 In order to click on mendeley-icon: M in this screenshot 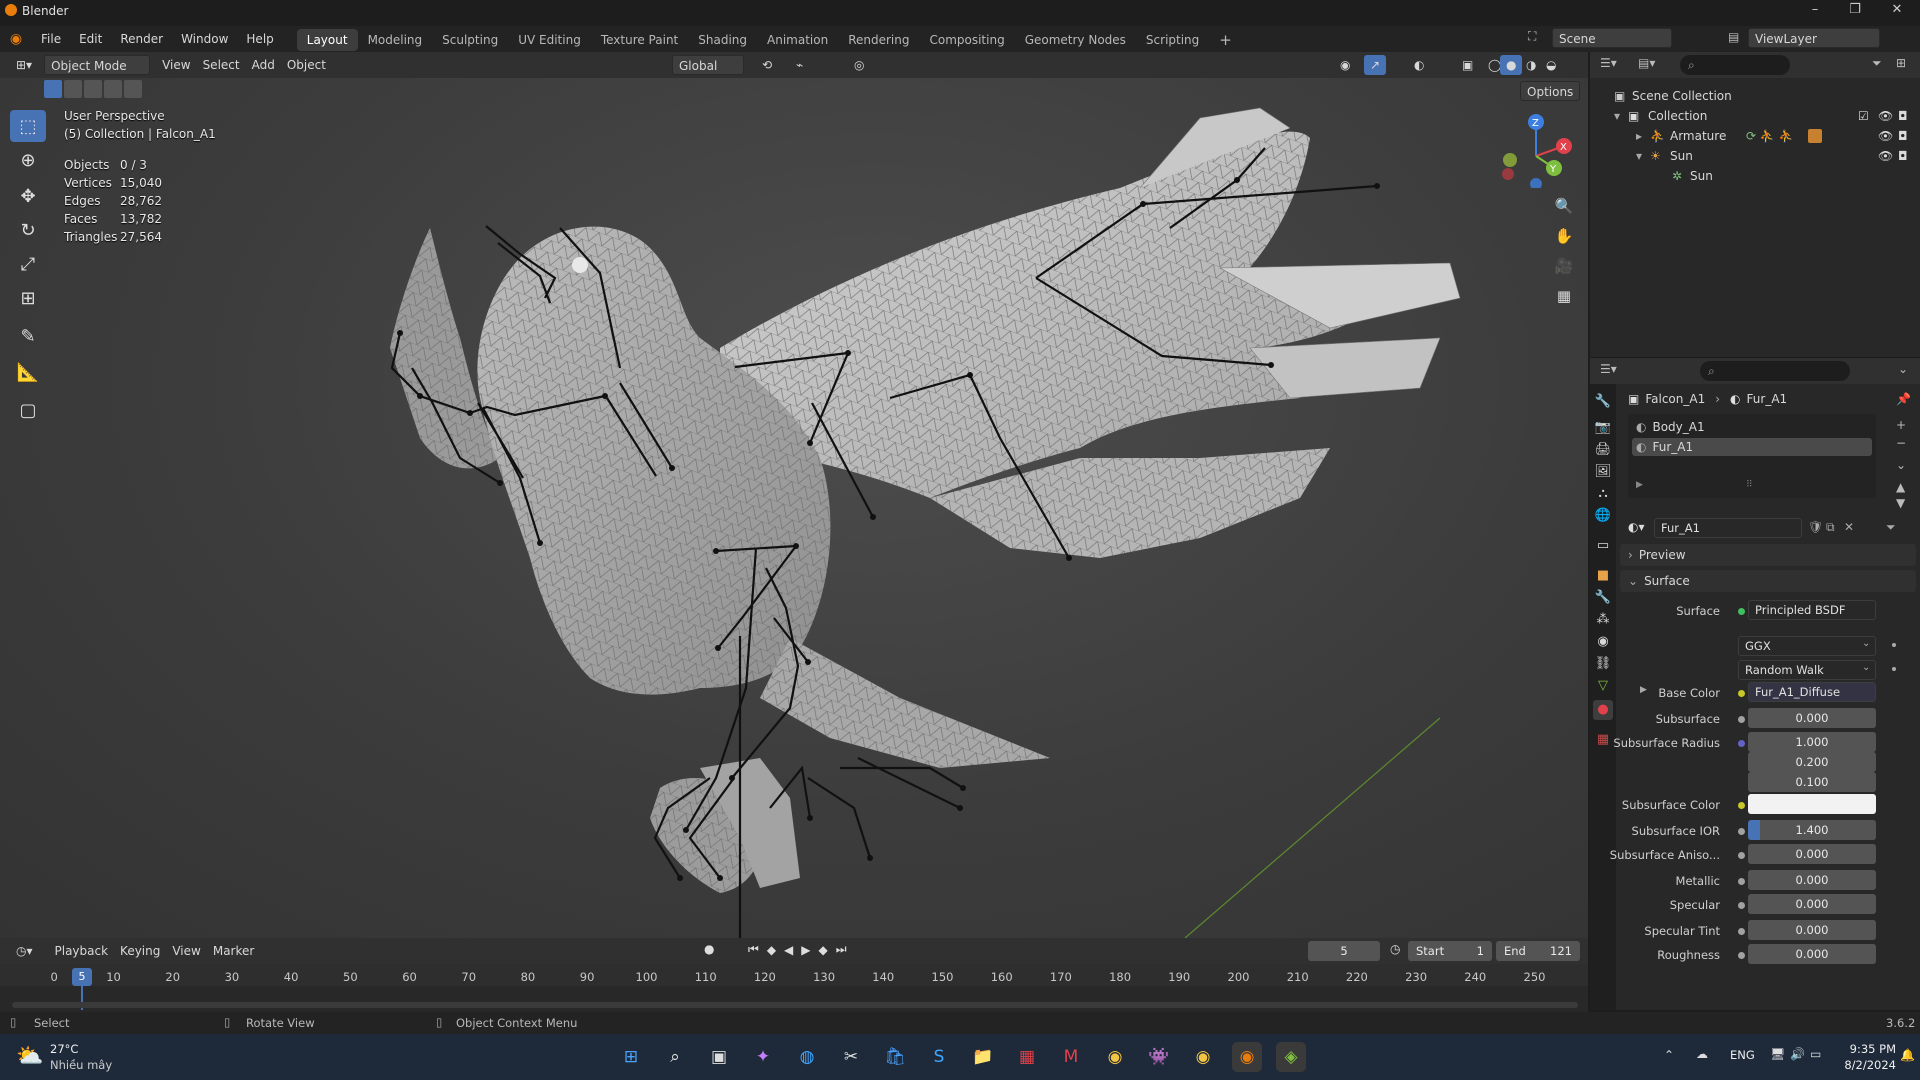, I will do `click(1071, 1057)`.